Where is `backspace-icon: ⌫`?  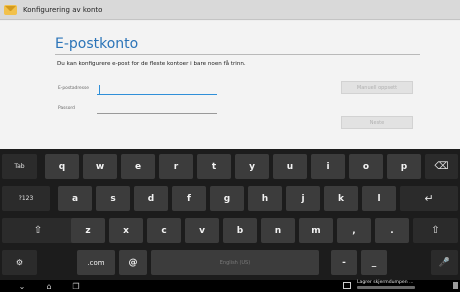 backspace-icon: ⌫ is located at coordinates (441, 166).